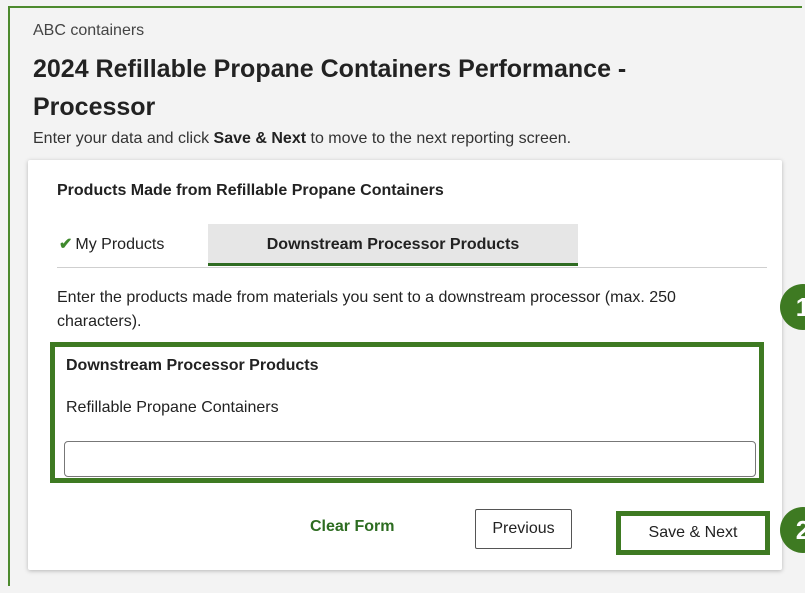 Image resolution: width=805 pixels, height=593 pixels. I want to click on clear-form-button: Clear Form, so click(352, 527).